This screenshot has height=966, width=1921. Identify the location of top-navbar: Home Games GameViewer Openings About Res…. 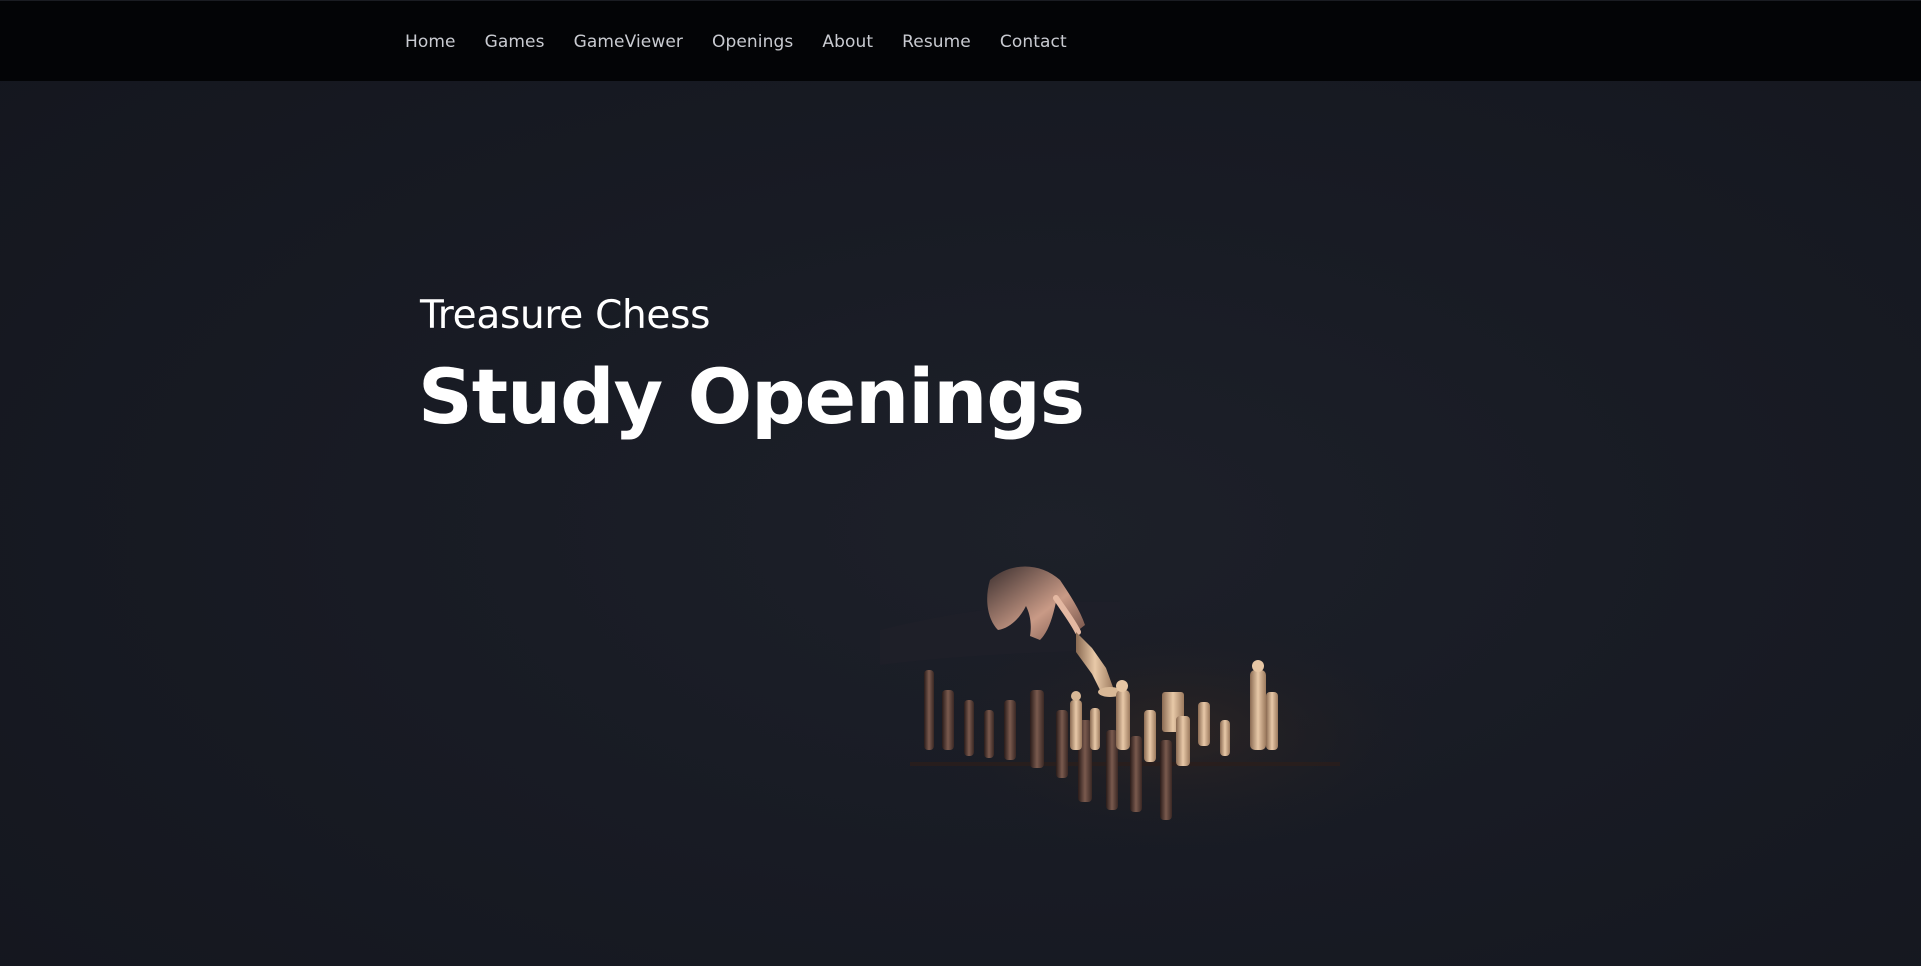
(960, 40).